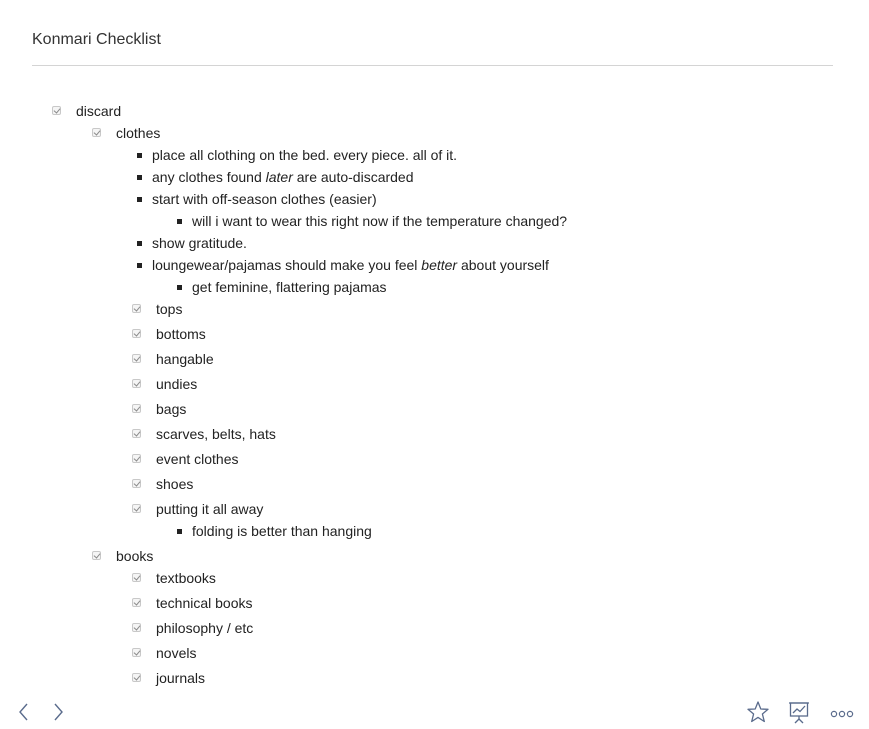  I want to click on item-label-undies: undies, so click(177, 384).